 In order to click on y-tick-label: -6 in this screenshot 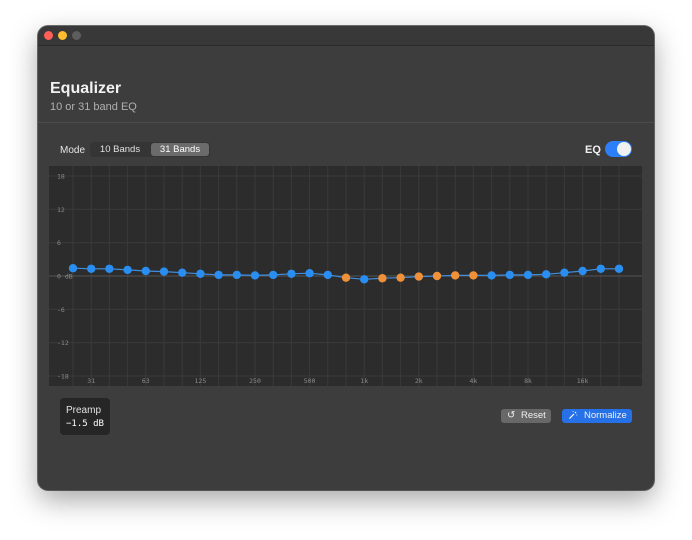, I will do `click(61, 310)`.